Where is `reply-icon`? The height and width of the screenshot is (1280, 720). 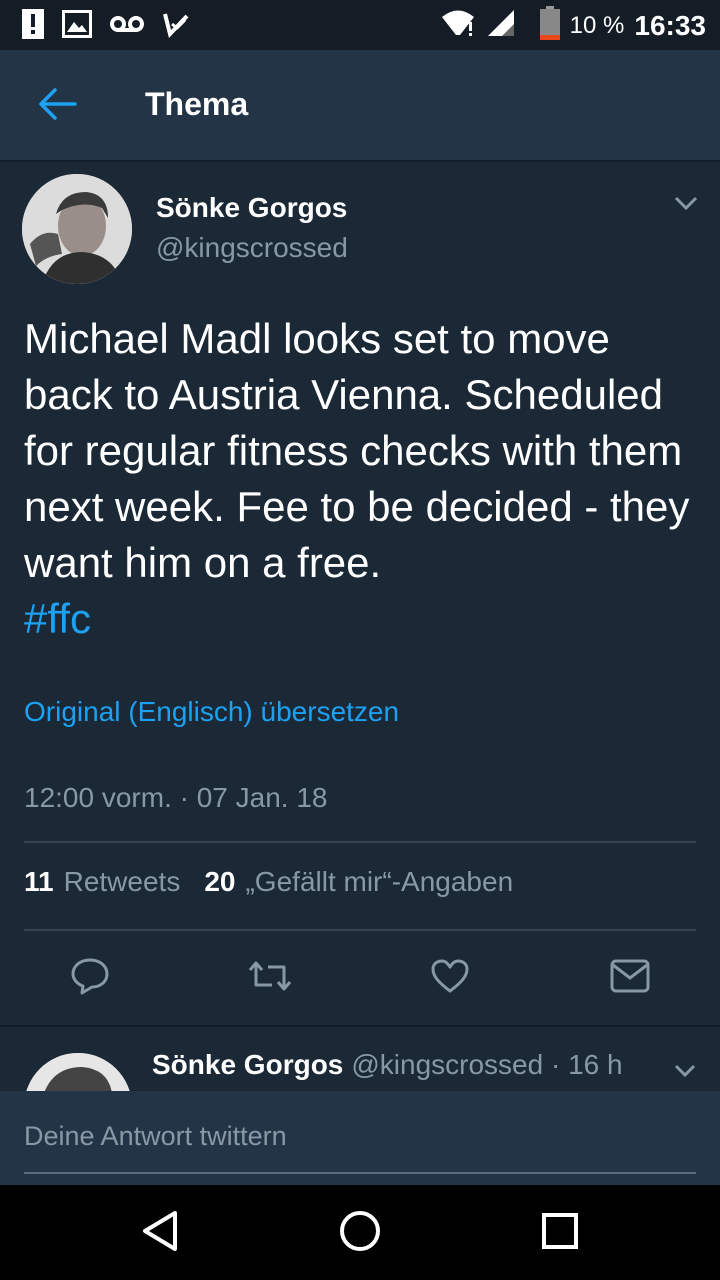 reply-icon is located at coordinates (90, 978).